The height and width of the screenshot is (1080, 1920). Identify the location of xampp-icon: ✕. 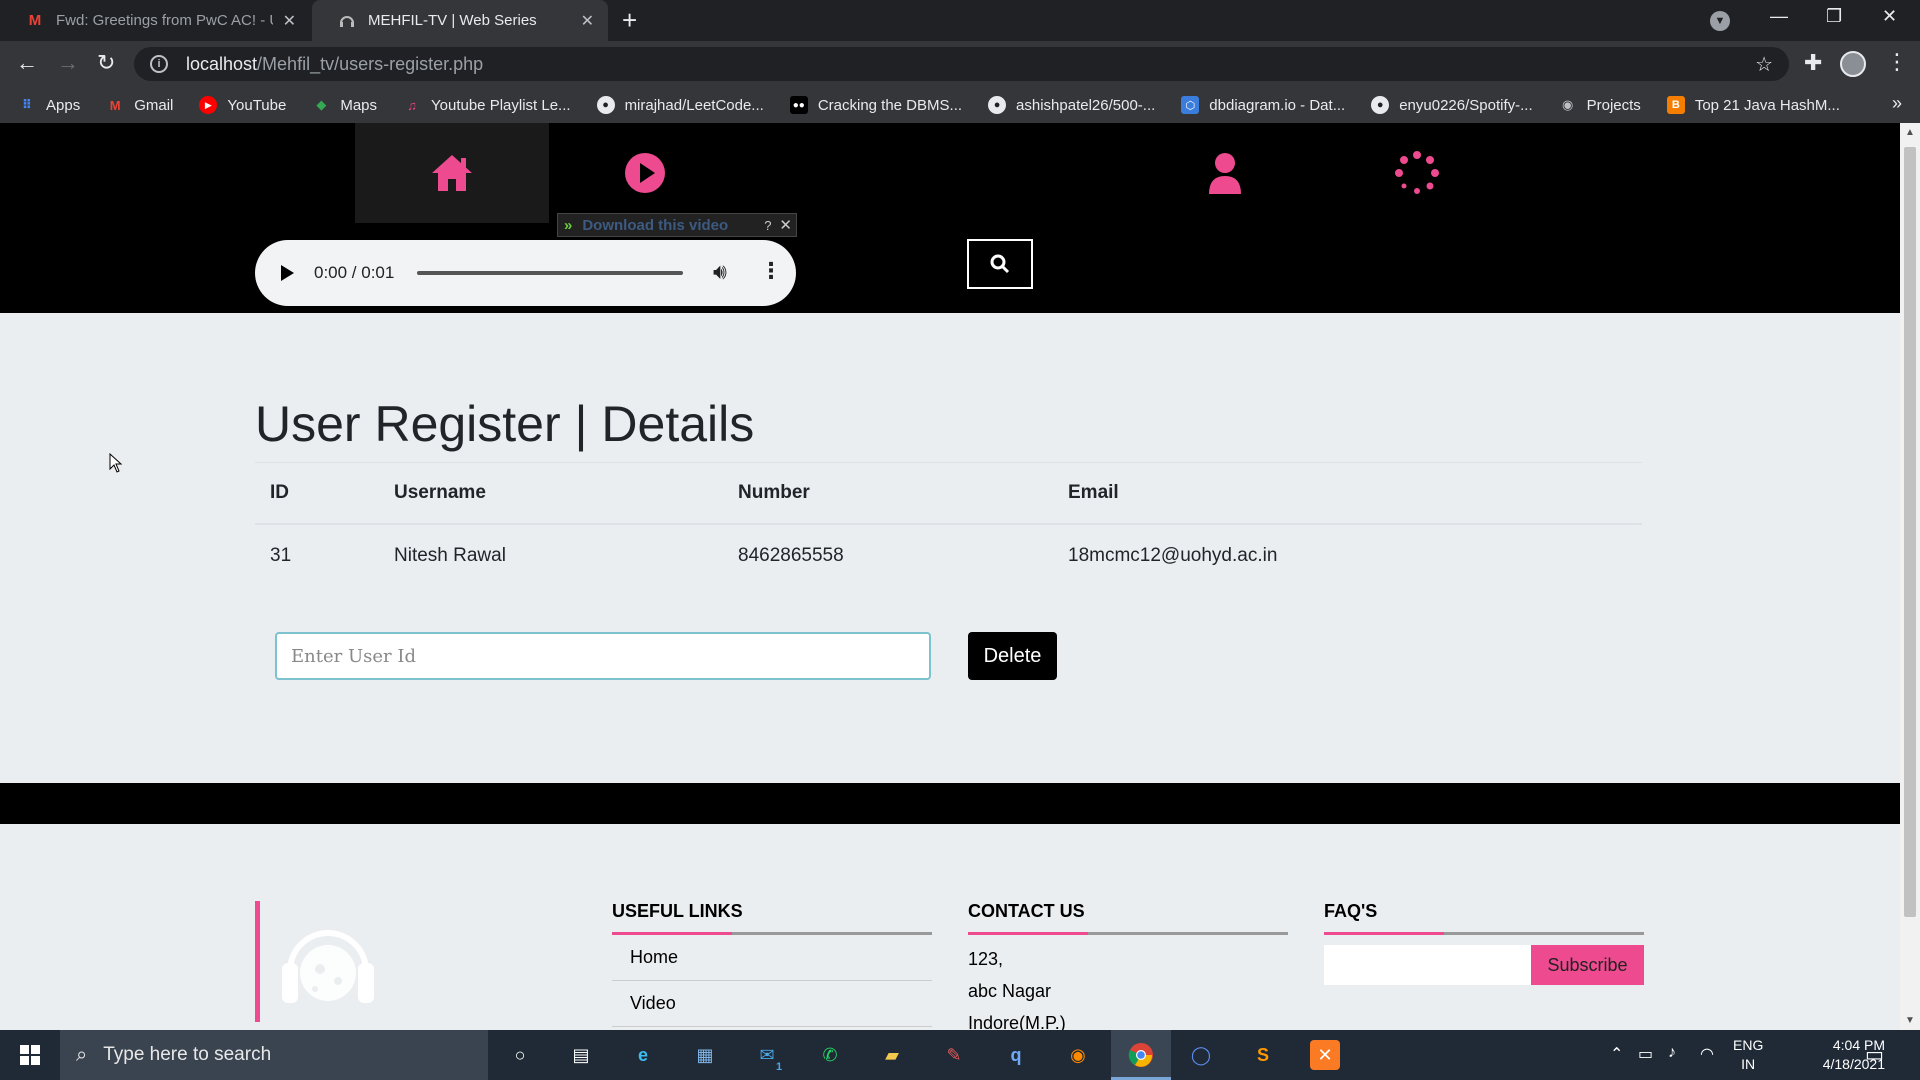
(1325, 1055).